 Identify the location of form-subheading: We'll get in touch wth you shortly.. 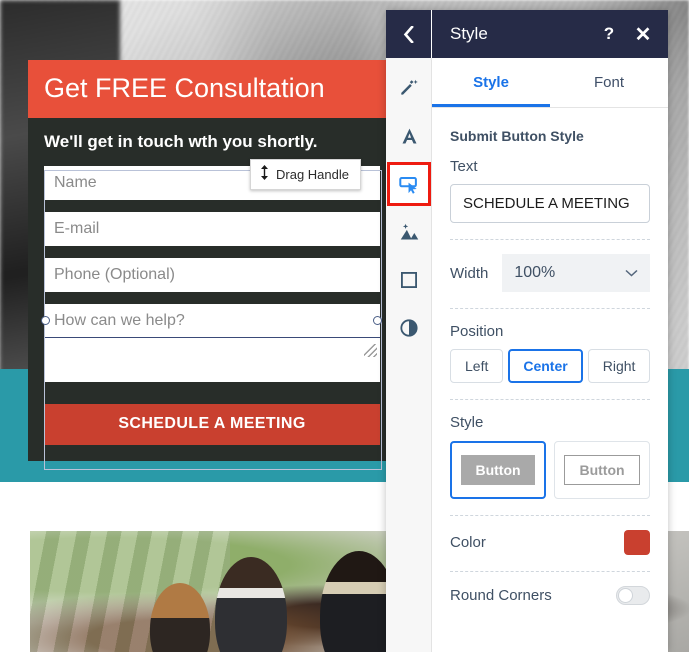
(181, 141).